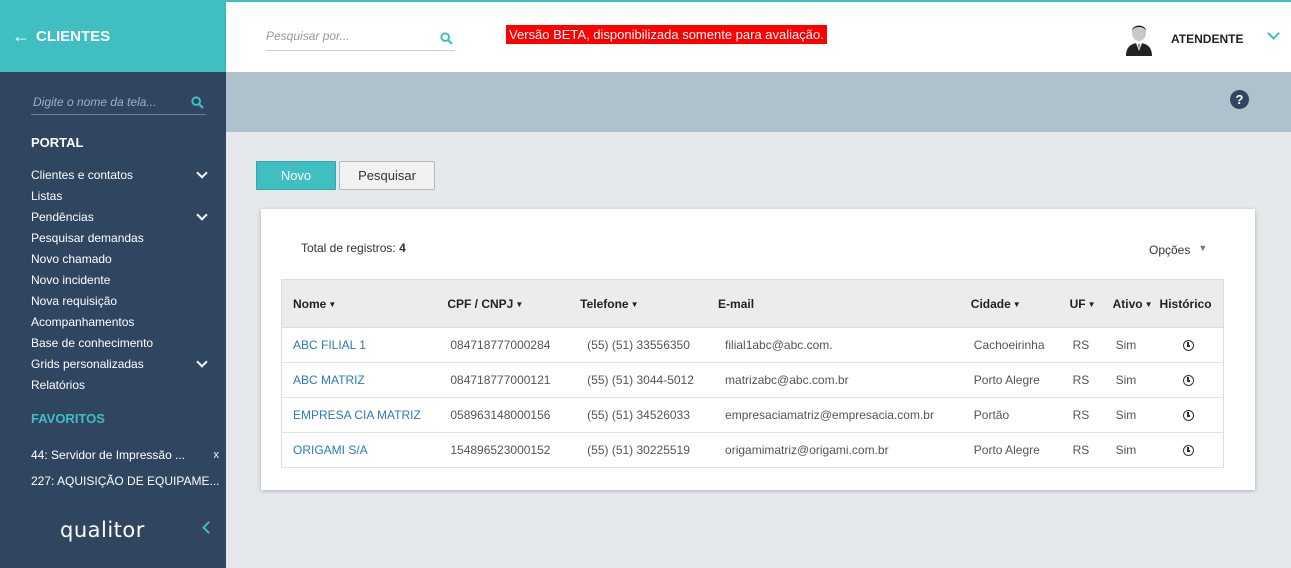 The height and width of the screenshot is (568, 1291). What do you see at coordinates (359, 345) in the screenshot?
I see `cell-nome: ABC FILIAL 1` at bounding box center [359, 345].